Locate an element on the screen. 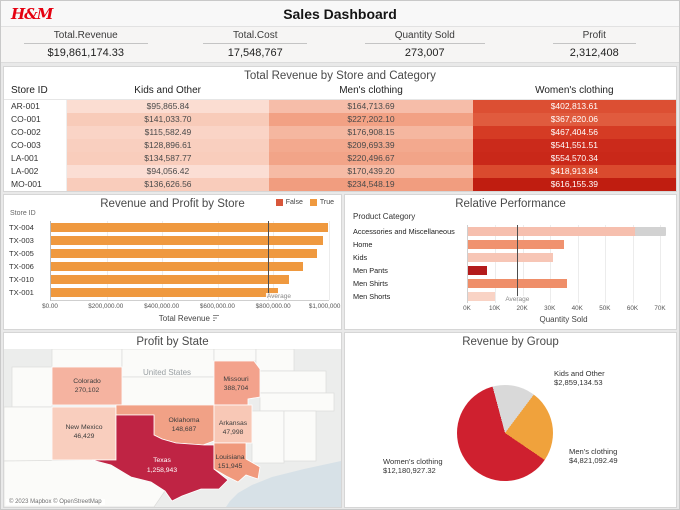 The width and height of the screenshot is (680, 510). store-id-cell: AR-001 is located at coordinates (35, 106).